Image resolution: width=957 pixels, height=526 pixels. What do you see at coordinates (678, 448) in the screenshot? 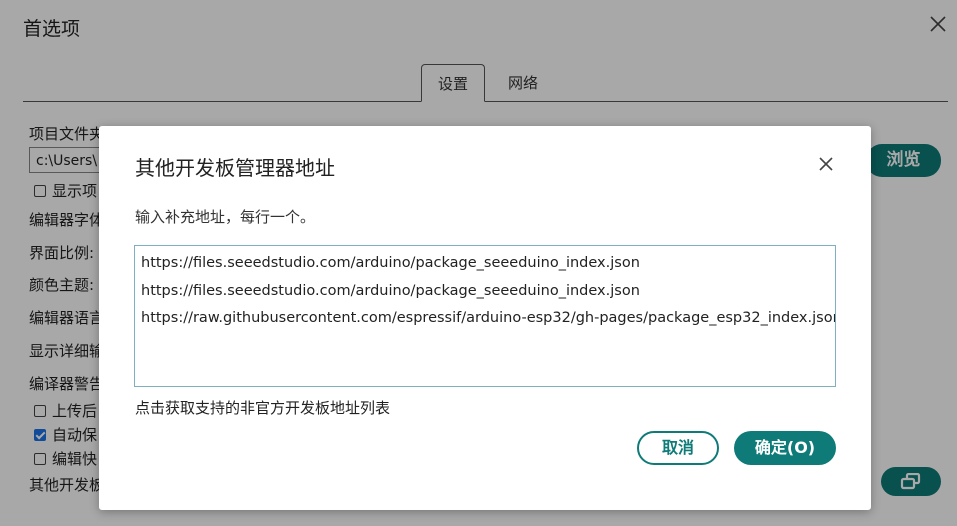
I see `cancel-button: 取消` at bounding box center [678, 448].